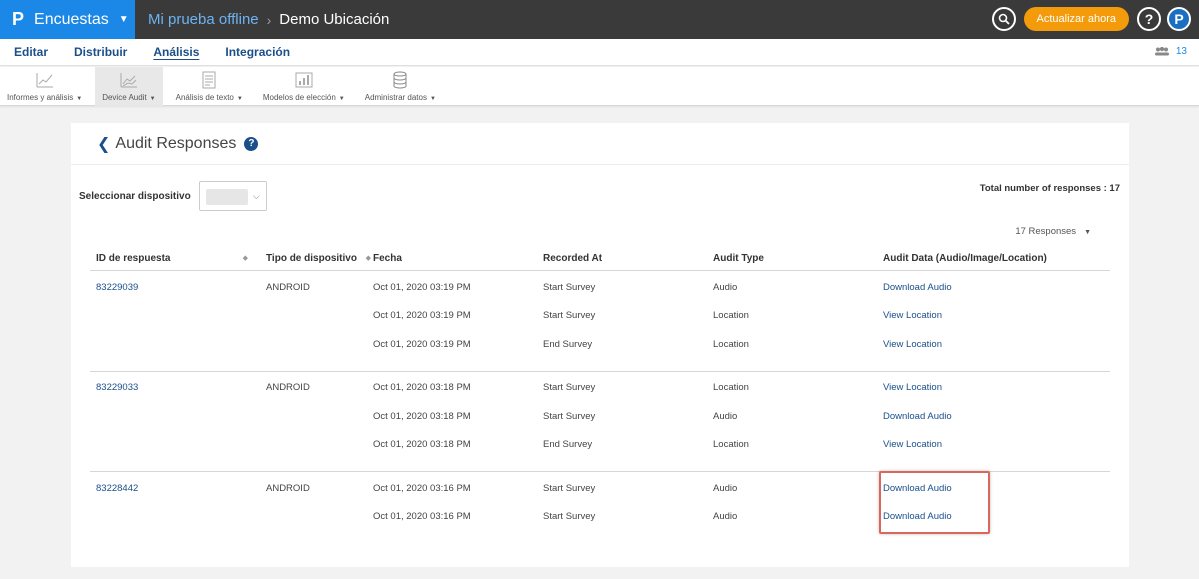 The image size is (1199, 579). I want to click on team-users: 13, so click(1170, 51).